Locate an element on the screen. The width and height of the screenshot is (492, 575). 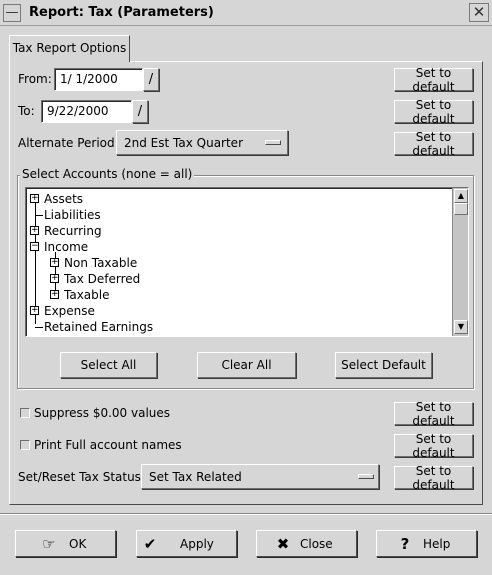
close-label: Close is located at coordinates (316, 544).